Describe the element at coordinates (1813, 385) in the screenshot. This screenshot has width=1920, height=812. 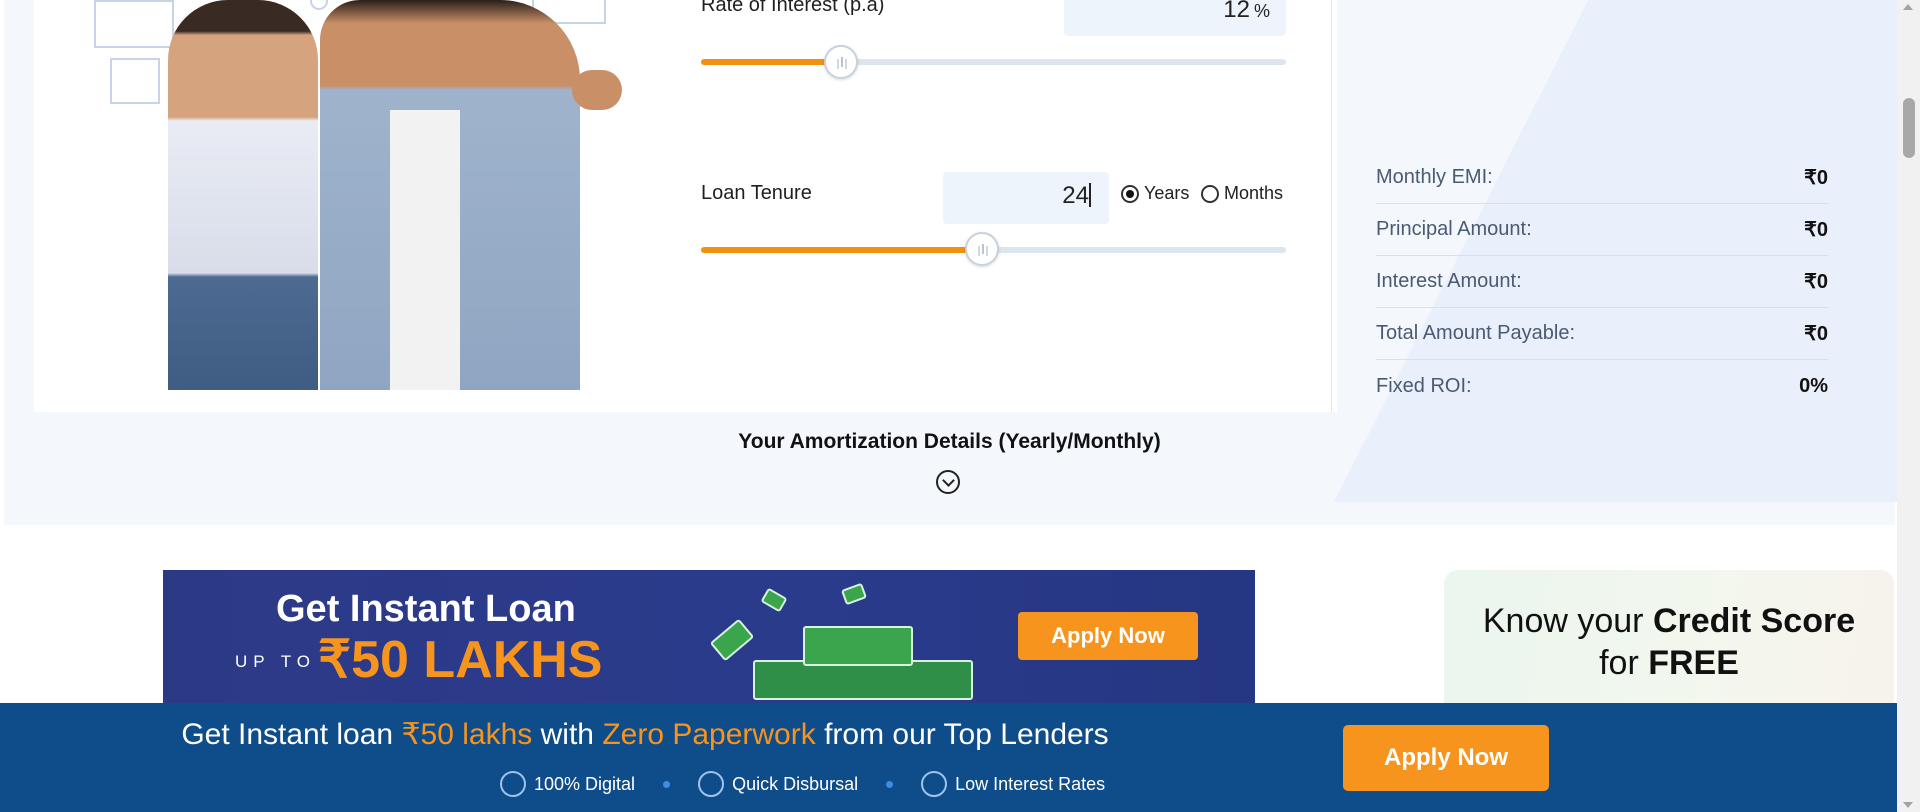
I see `result-value: 0%` at that location.